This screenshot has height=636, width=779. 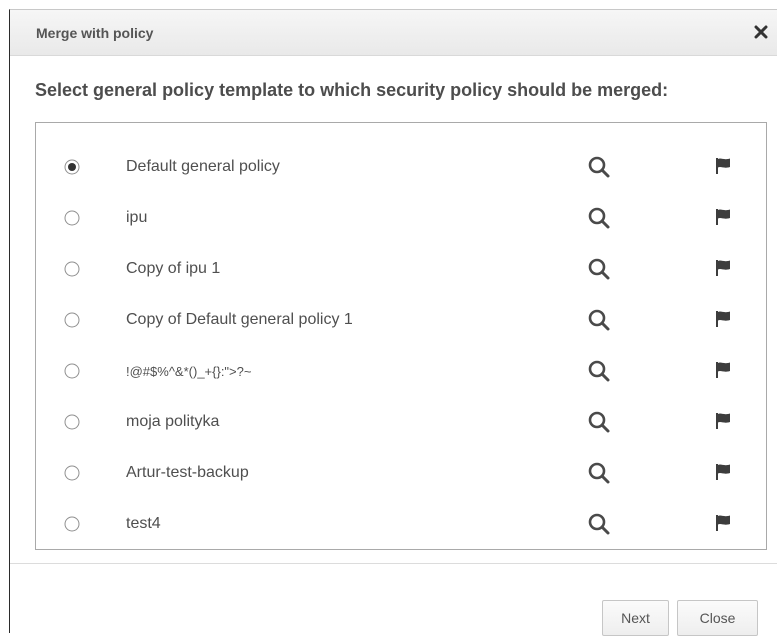 What do you see at coordinates (401, 474) in the screenshot?
I see `policy-row: Artur-test-backup` at bounding box center [401, 474].